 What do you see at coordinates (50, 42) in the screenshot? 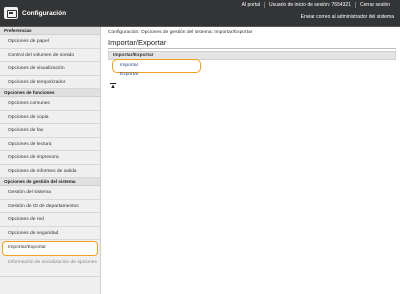
I see `sidebar-item-paper: Opciones de papel` at bounding box center [50, 42].